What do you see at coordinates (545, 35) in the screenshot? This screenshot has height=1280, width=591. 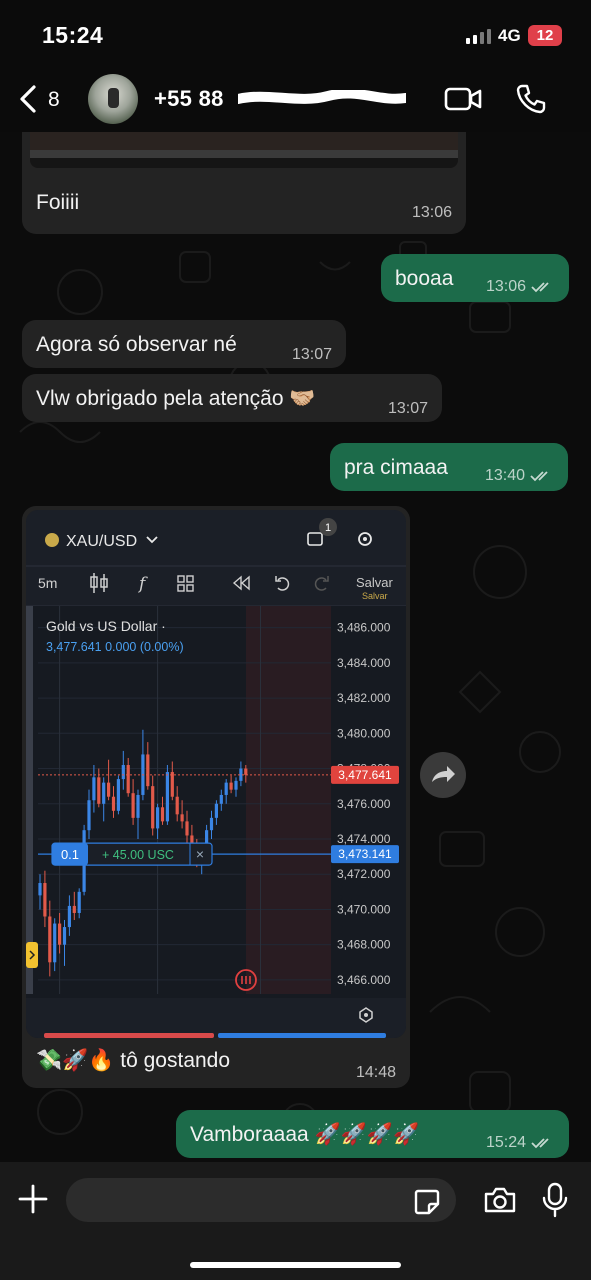 I see `battery-icon: 12` at bounding box center [545, 35].